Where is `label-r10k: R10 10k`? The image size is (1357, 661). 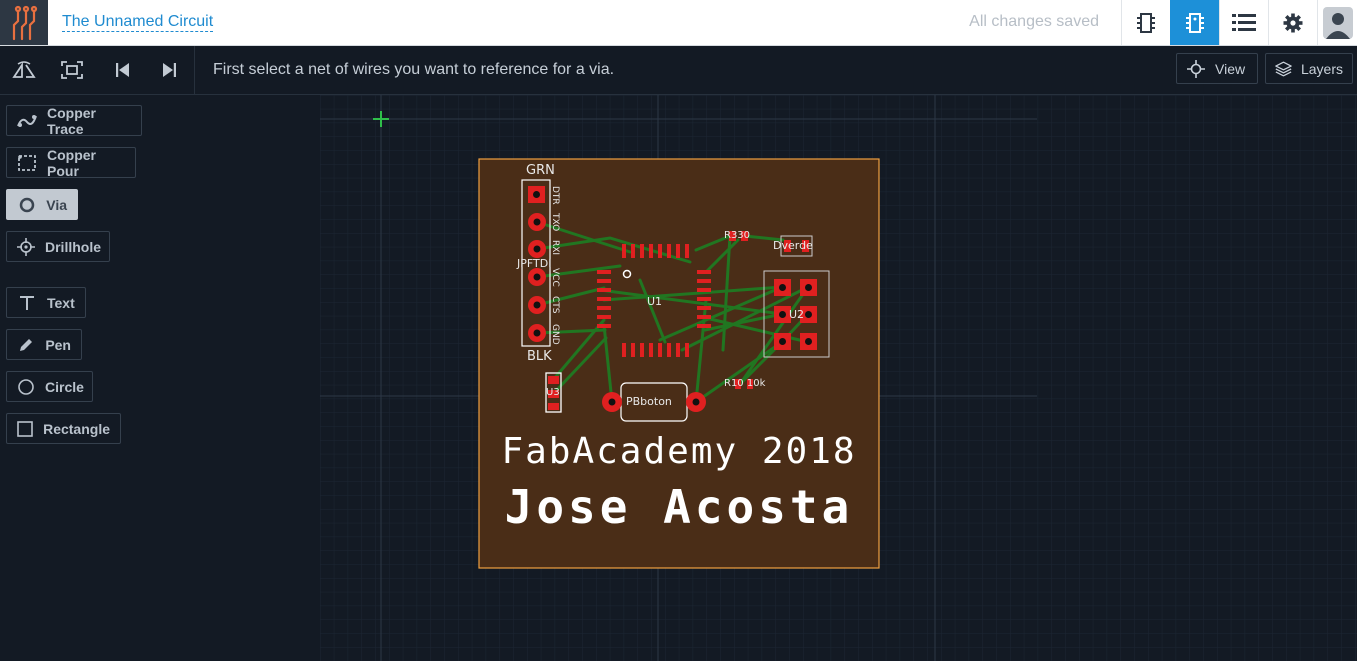 label-r10k: R10 10k is located at coordinates (745, 383).